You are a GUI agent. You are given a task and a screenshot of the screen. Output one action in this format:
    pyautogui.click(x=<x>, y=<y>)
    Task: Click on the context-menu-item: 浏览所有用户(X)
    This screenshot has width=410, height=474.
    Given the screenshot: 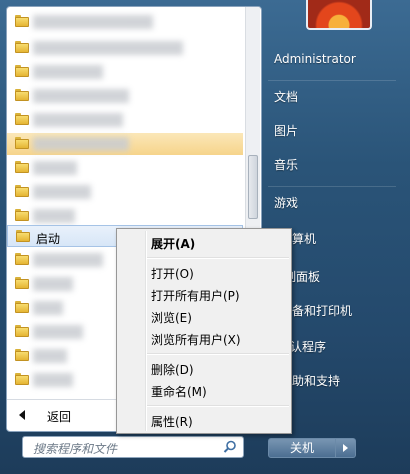 What is the action you would take?
    pyautogui.click(x=196, y=339)
    